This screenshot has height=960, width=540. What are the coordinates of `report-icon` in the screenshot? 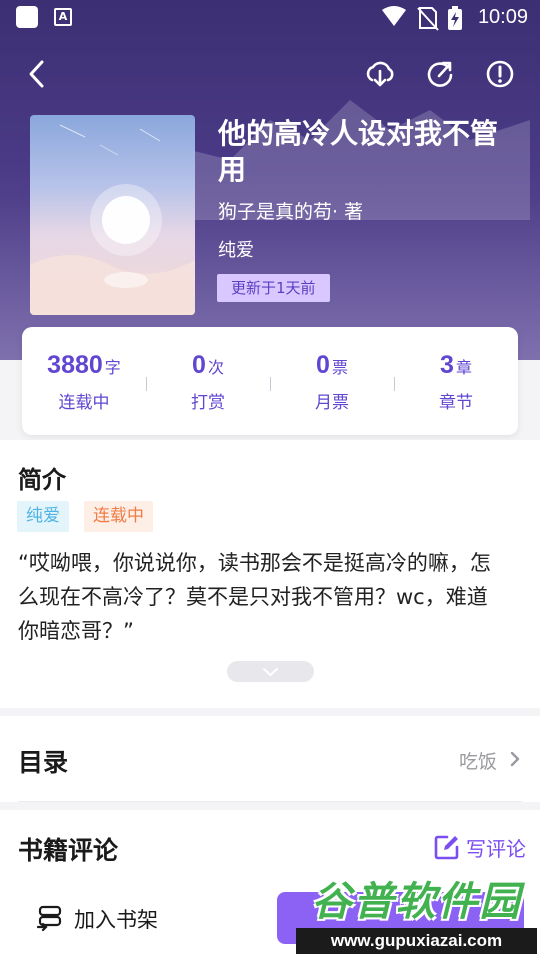 It's located at (500, 74).